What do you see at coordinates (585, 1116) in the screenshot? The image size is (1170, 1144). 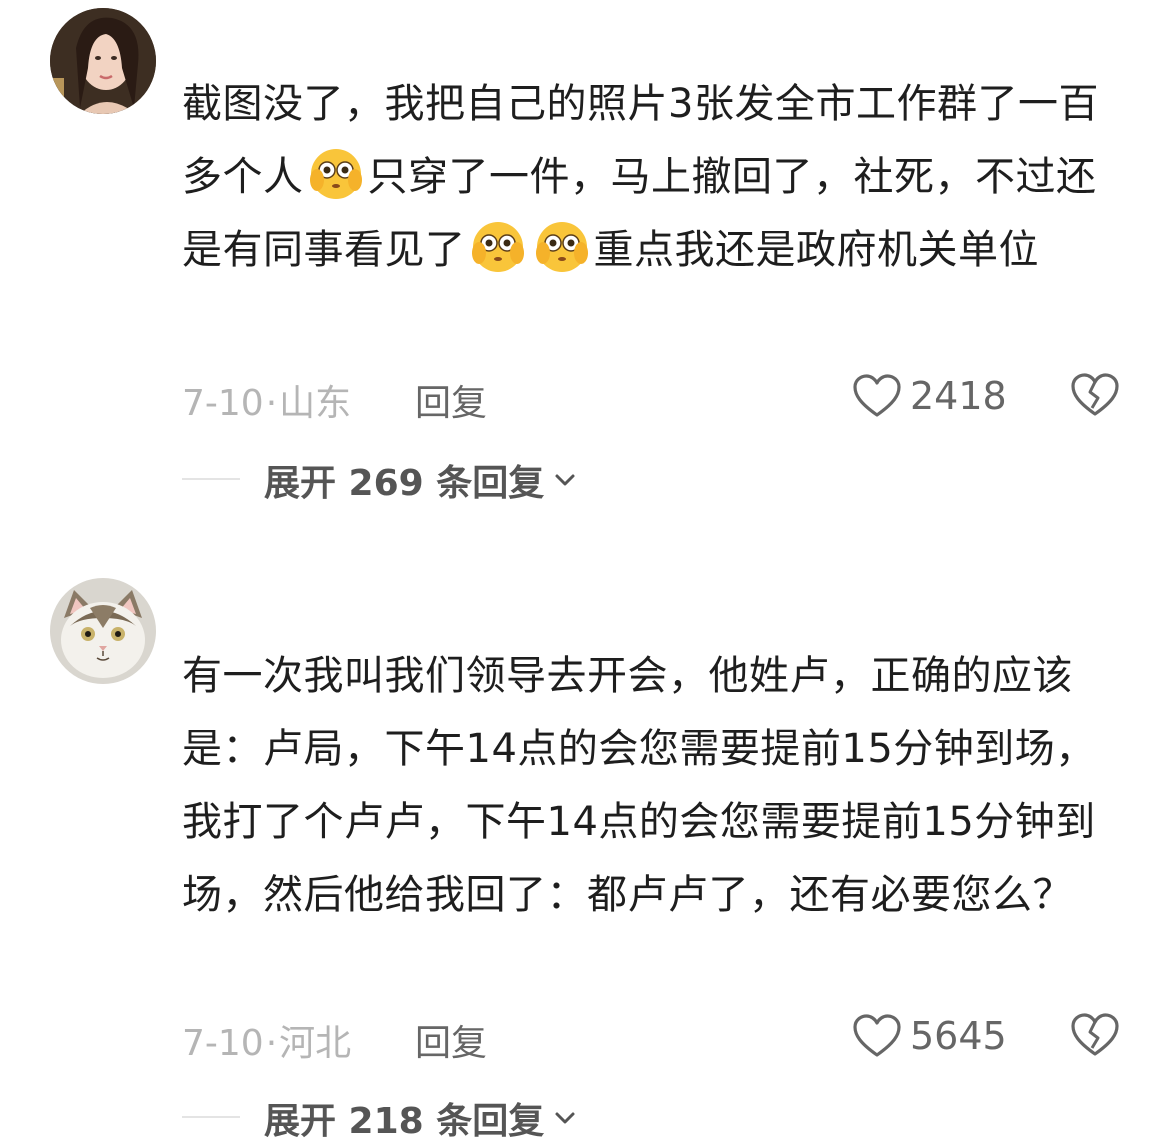 I see `expand-replies: 展开 218 条回复` at bounding box center [585, 1116].